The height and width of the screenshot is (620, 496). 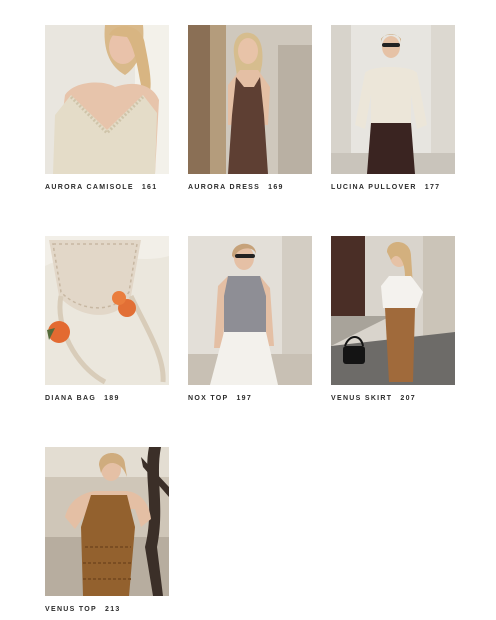 What do you see at coordinates (244, 398) in the screenshot?
I see `page-number: 197` at bounding box center [244, 398].